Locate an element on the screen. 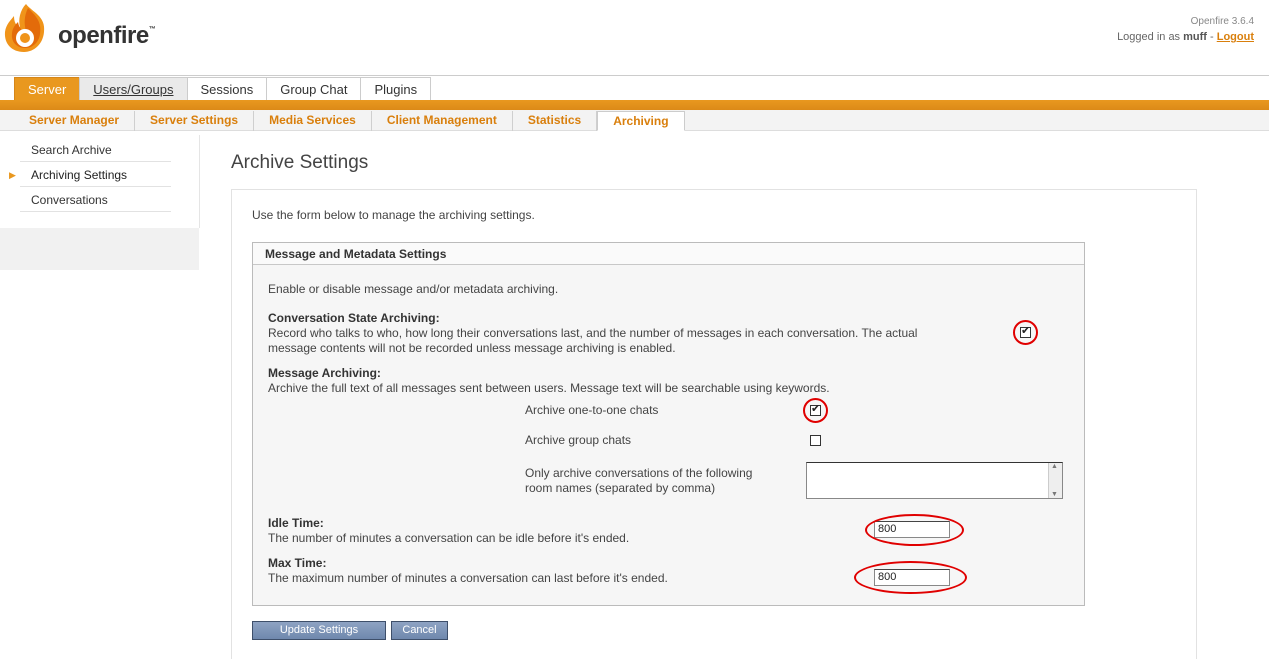 The height and width of the screenshot is (659, 1269). conversation-state-label: Conversation State Archiving: is located at coordinates (354, 318).